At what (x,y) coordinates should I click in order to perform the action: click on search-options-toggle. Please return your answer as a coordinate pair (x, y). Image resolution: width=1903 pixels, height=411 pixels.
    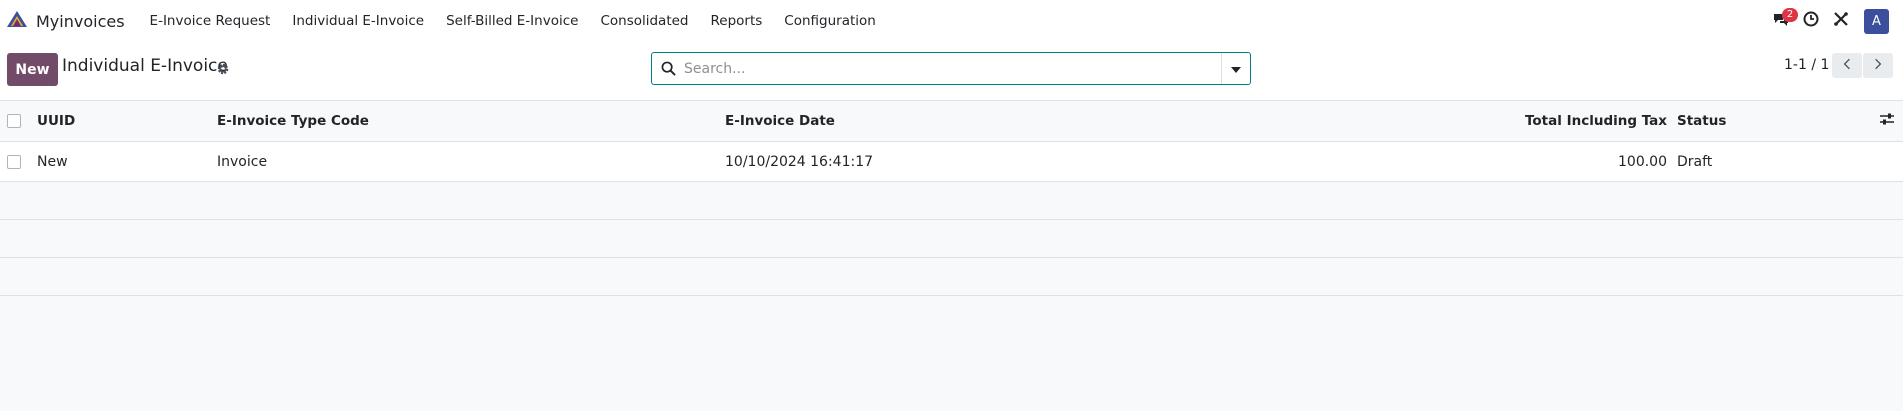
    Looking at the image, I should click on (1235, 68).